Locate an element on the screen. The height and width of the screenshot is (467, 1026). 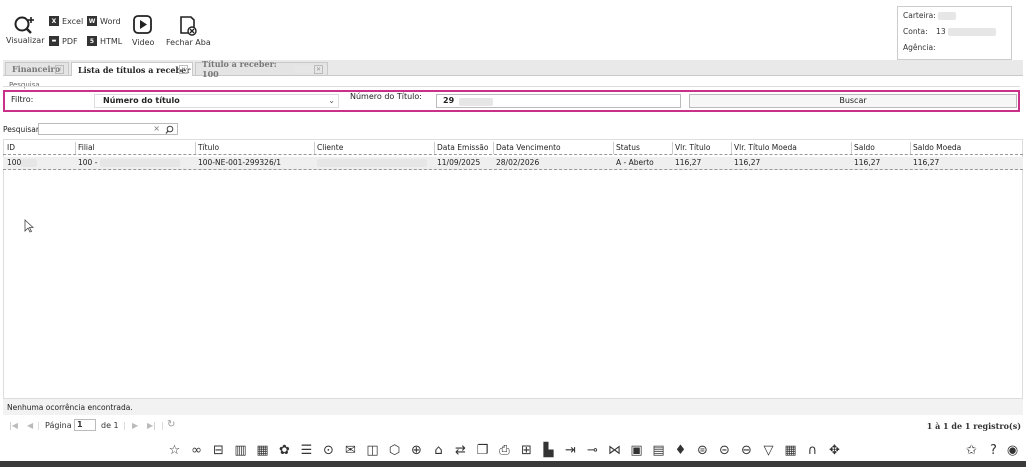
help-icon: ? is located at coordinates (993, 450).